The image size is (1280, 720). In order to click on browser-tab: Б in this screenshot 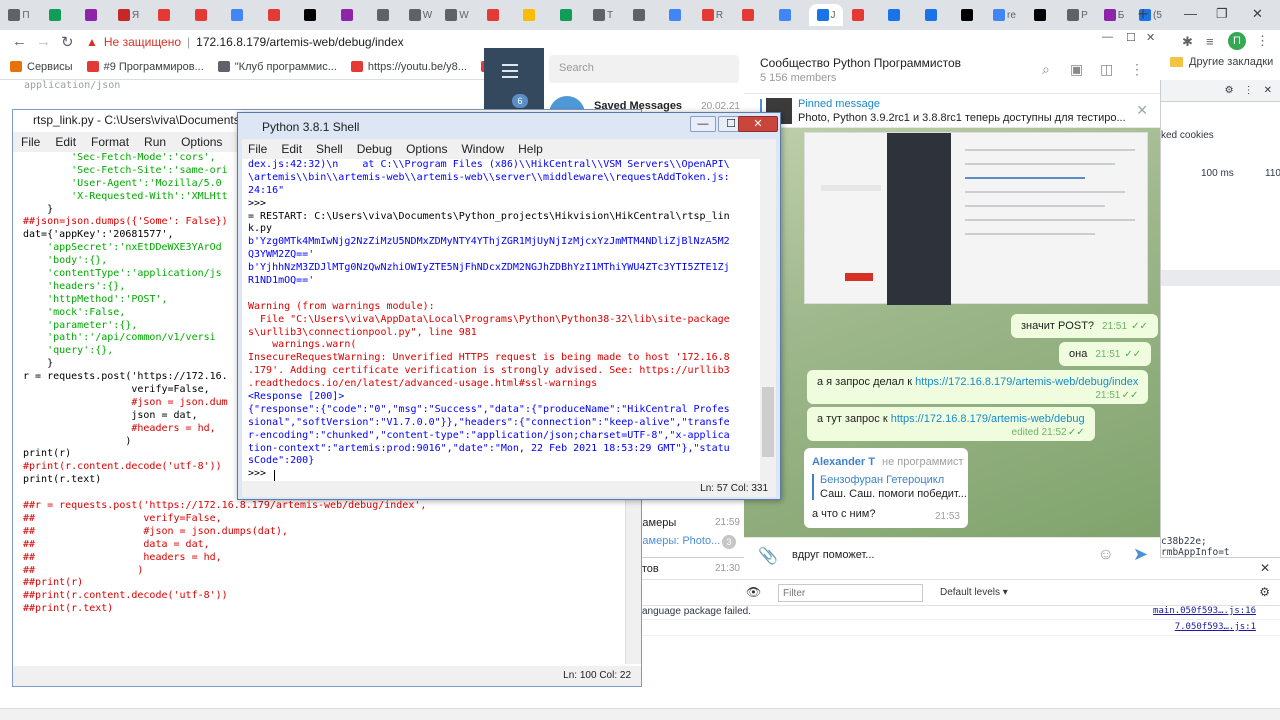, I will do `click(1114, 15)`.